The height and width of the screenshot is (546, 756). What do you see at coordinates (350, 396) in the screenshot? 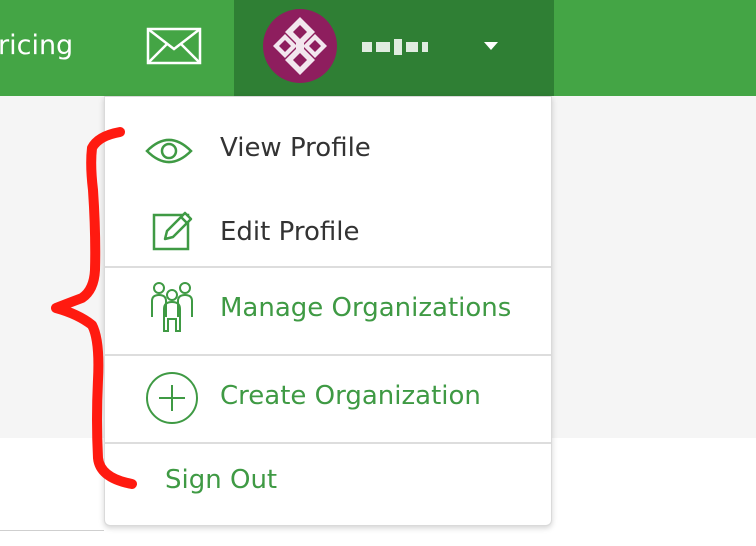
I see `menu-item-label: Create Organization` at bounding box center [350, 396].